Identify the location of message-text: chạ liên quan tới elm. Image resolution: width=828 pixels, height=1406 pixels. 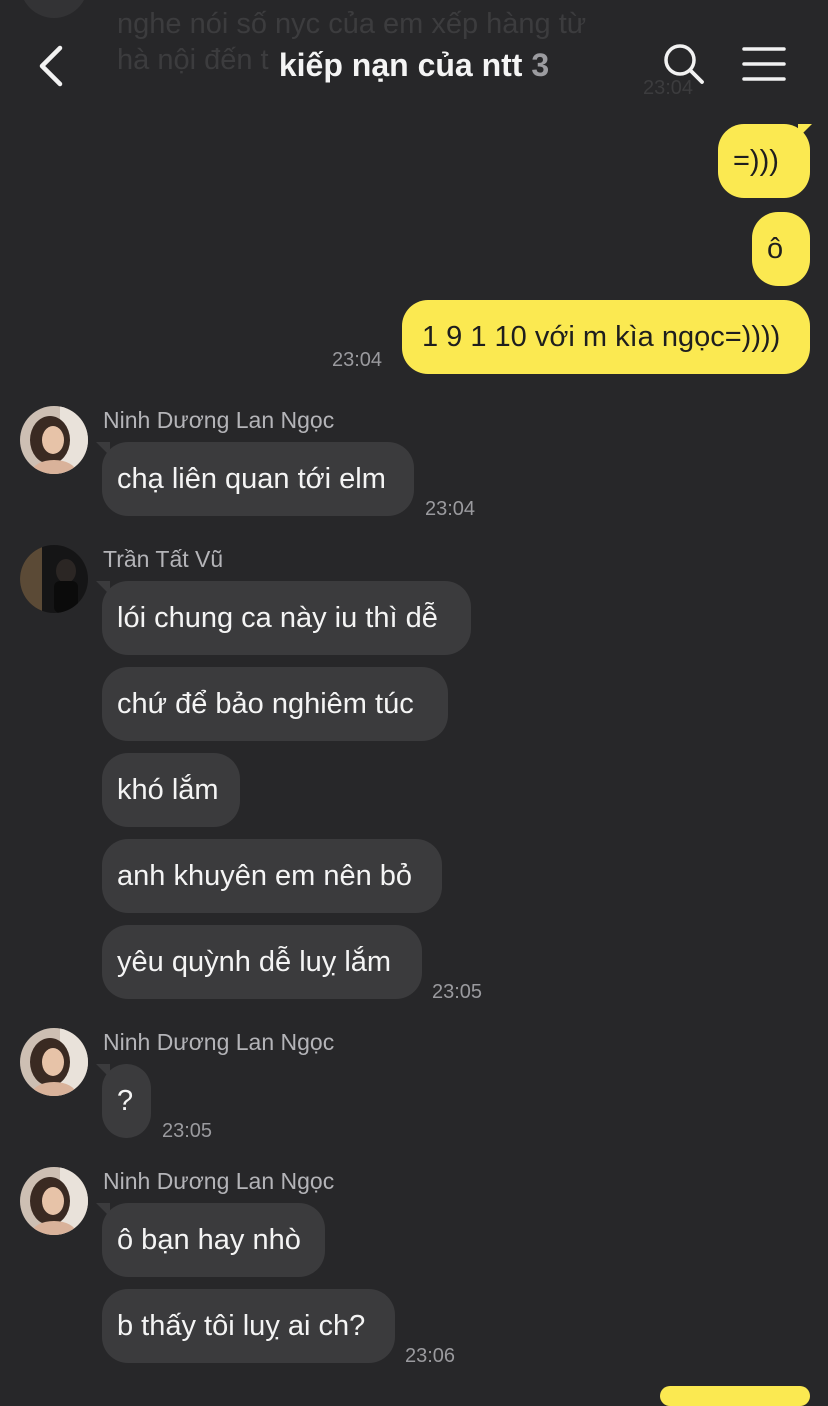
(251, 479).